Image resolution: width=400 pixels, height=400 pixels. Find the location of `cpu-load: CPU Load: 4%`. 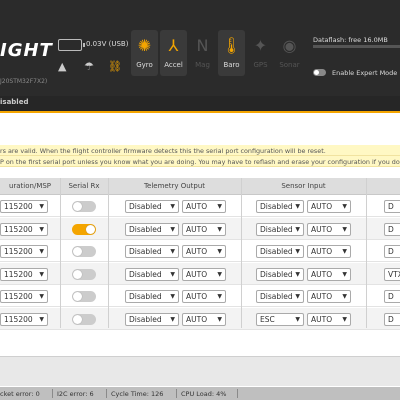

cpu-load: CPU Load: 4% is located at coordinates (204, 394).